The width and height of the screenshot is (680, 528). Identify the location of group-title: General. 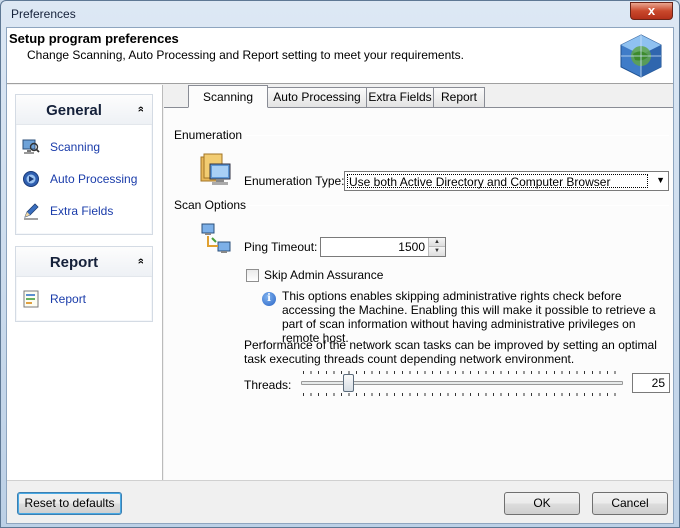
(74, 110).